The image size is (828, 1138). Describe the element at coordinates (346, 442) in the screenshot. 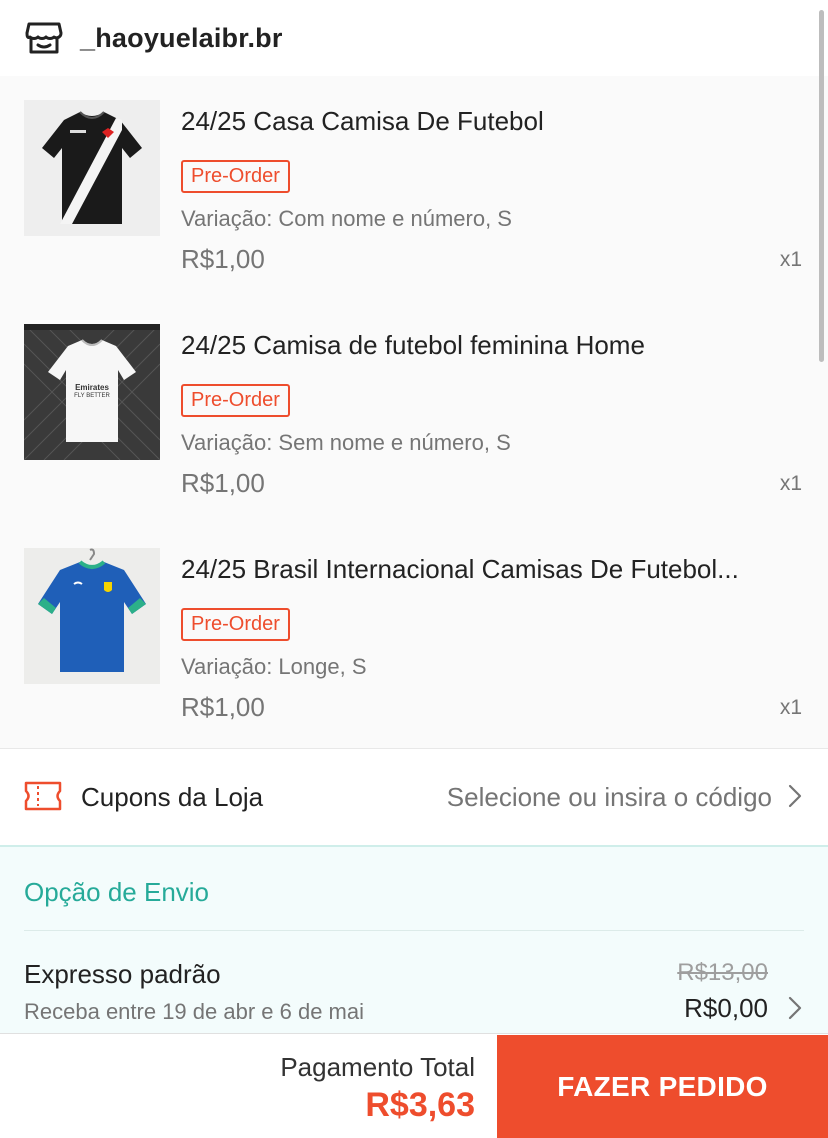

I see `product-variation: Variação: Sem nome e número, S` at that location.